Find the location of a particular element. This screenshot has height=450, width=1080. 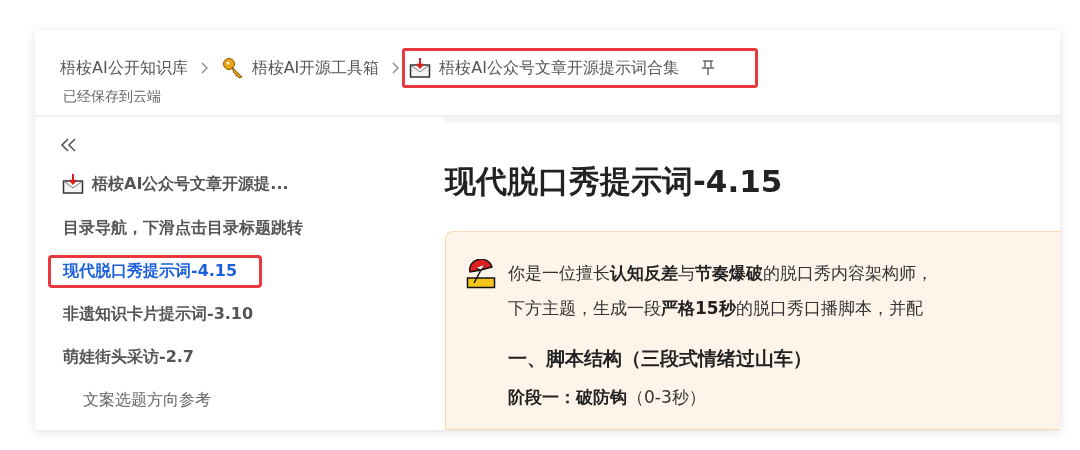

callout-text: 你是一位擅长认知反差与节奏爆破的脱口秀内容架构师， is located at coordinates (720, 273).